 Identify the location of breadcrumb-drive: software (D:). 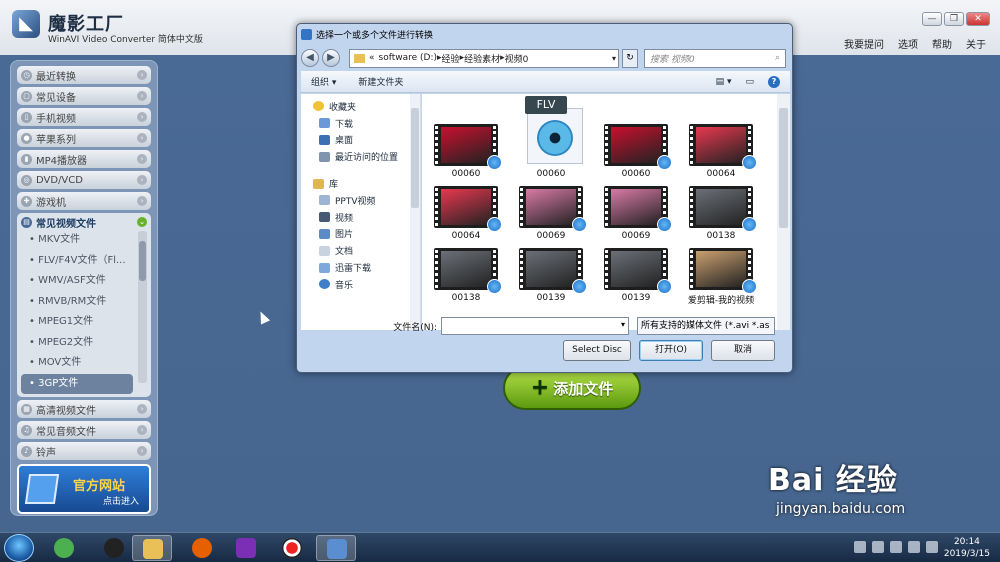
(408, 58).